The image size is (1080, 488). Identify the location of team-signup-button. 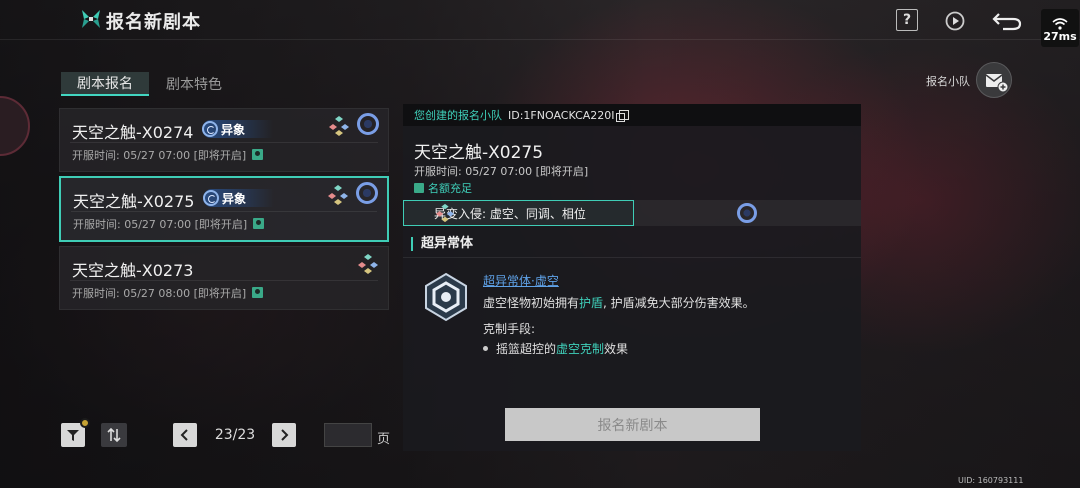
(994, 80).